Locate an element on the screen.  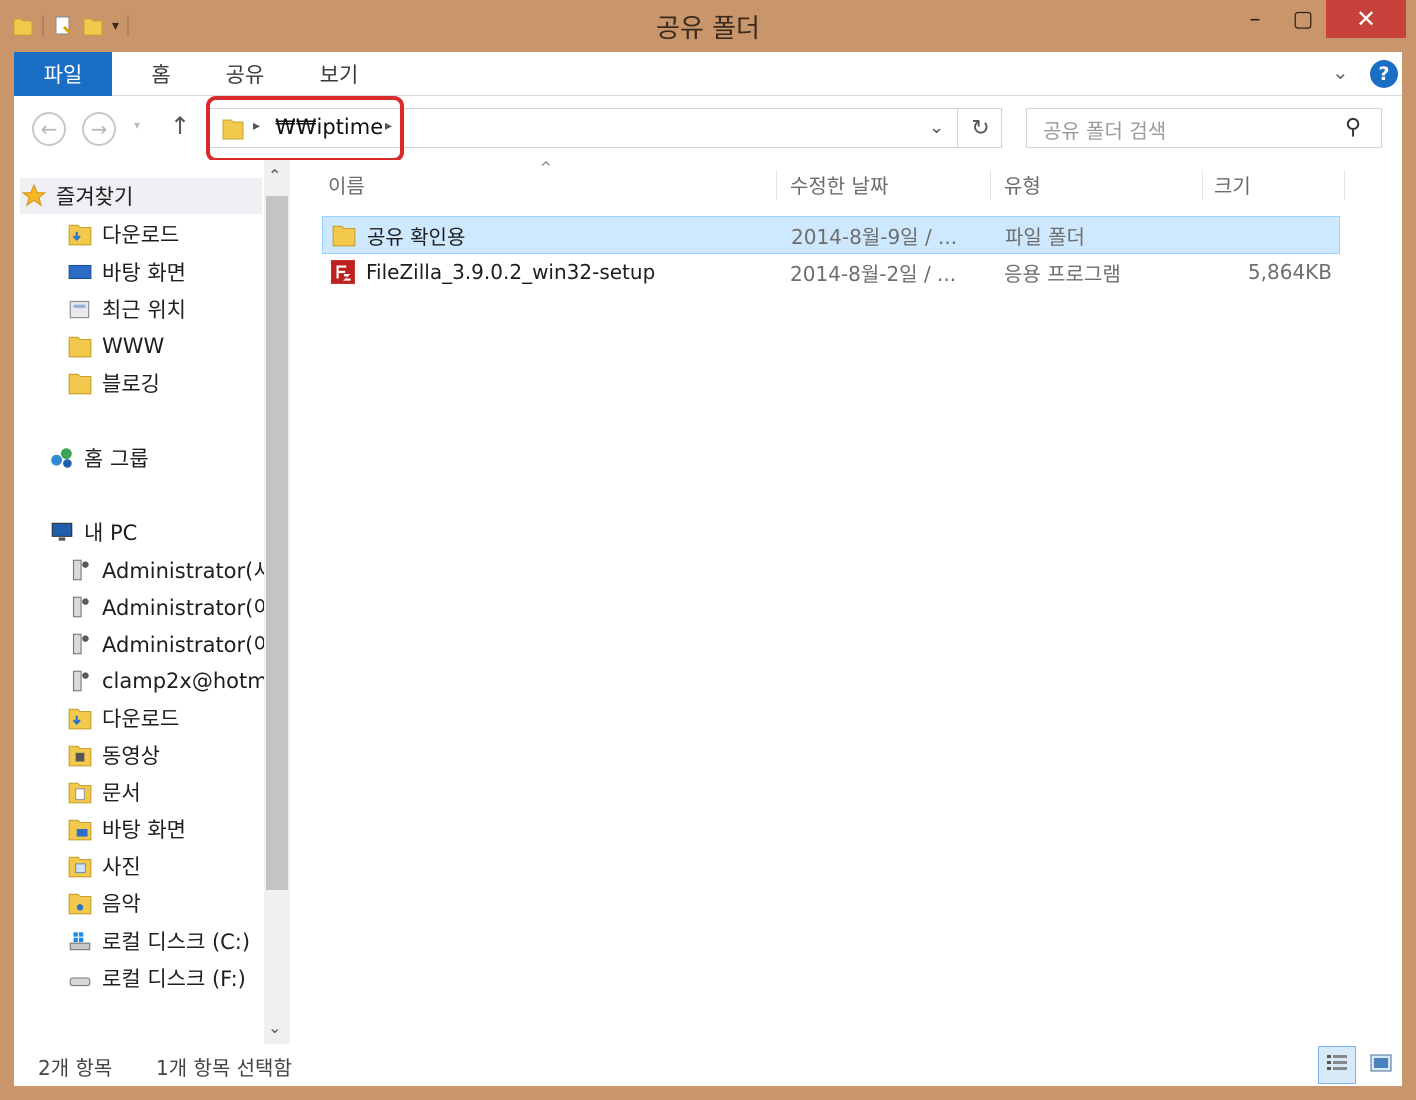
system-drive-icon is located at coordinates (80, 941).